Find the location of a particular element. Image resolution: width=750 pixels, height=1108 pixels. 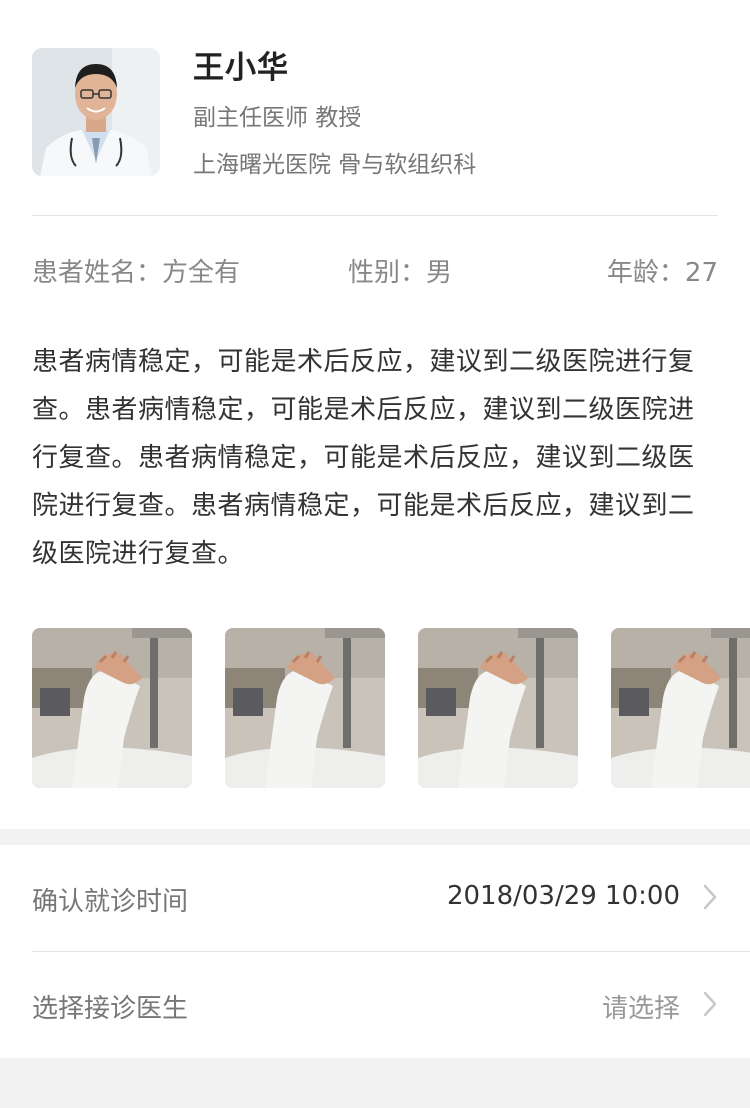

patient-gender: 性别：男 is located at coordinates (400, 273).